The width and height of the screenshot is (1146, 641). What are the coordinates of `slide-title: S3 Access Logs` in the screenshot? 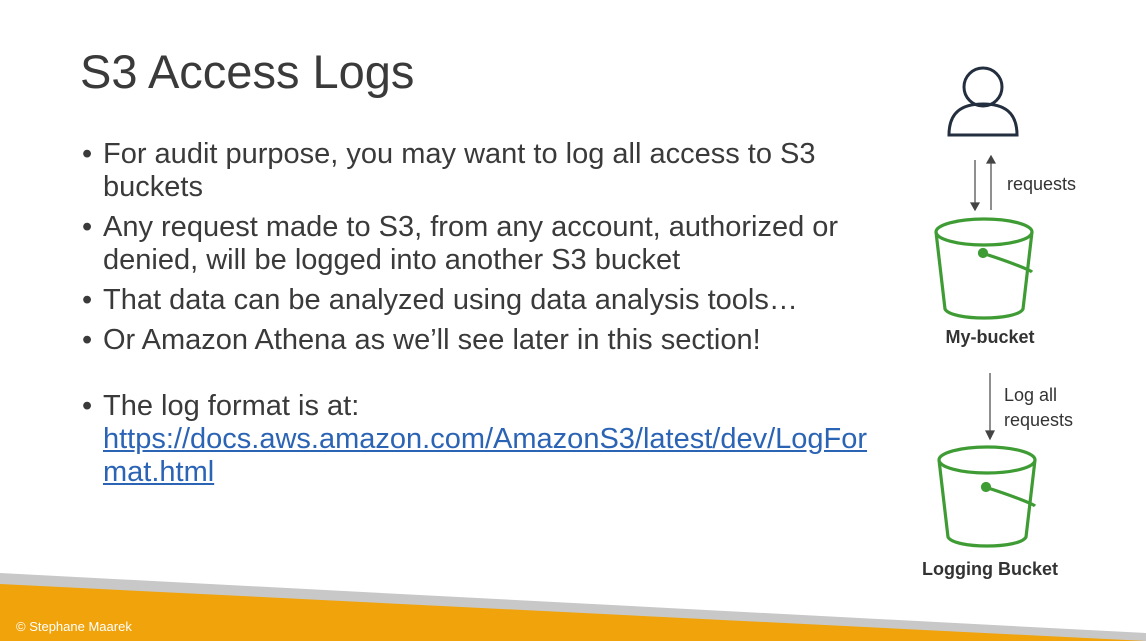 It's located at (247, 71).